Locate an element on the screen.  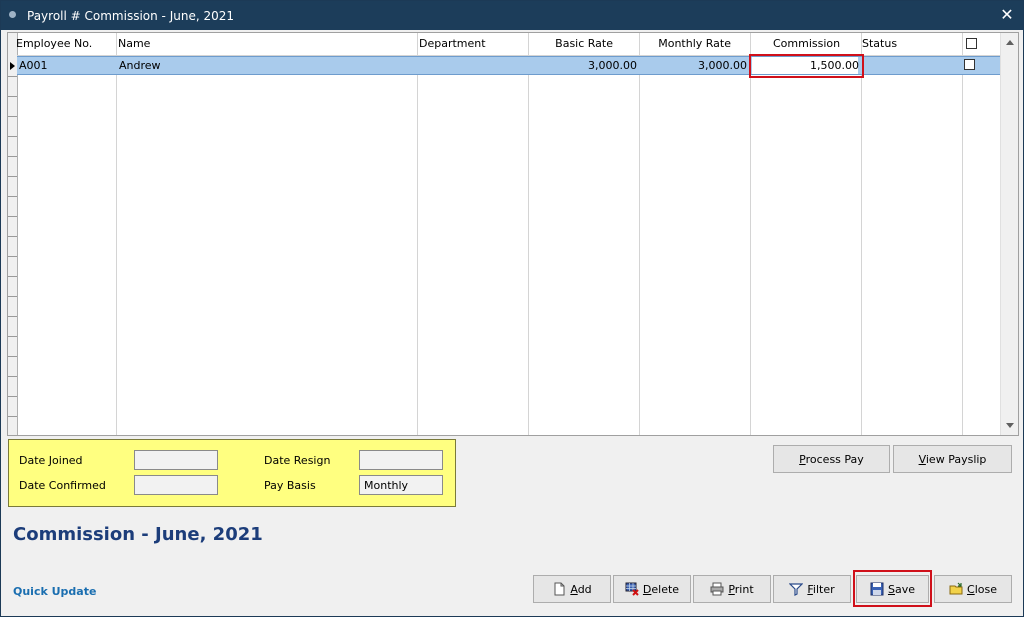
app-icon is located at coordinates (12, 14).